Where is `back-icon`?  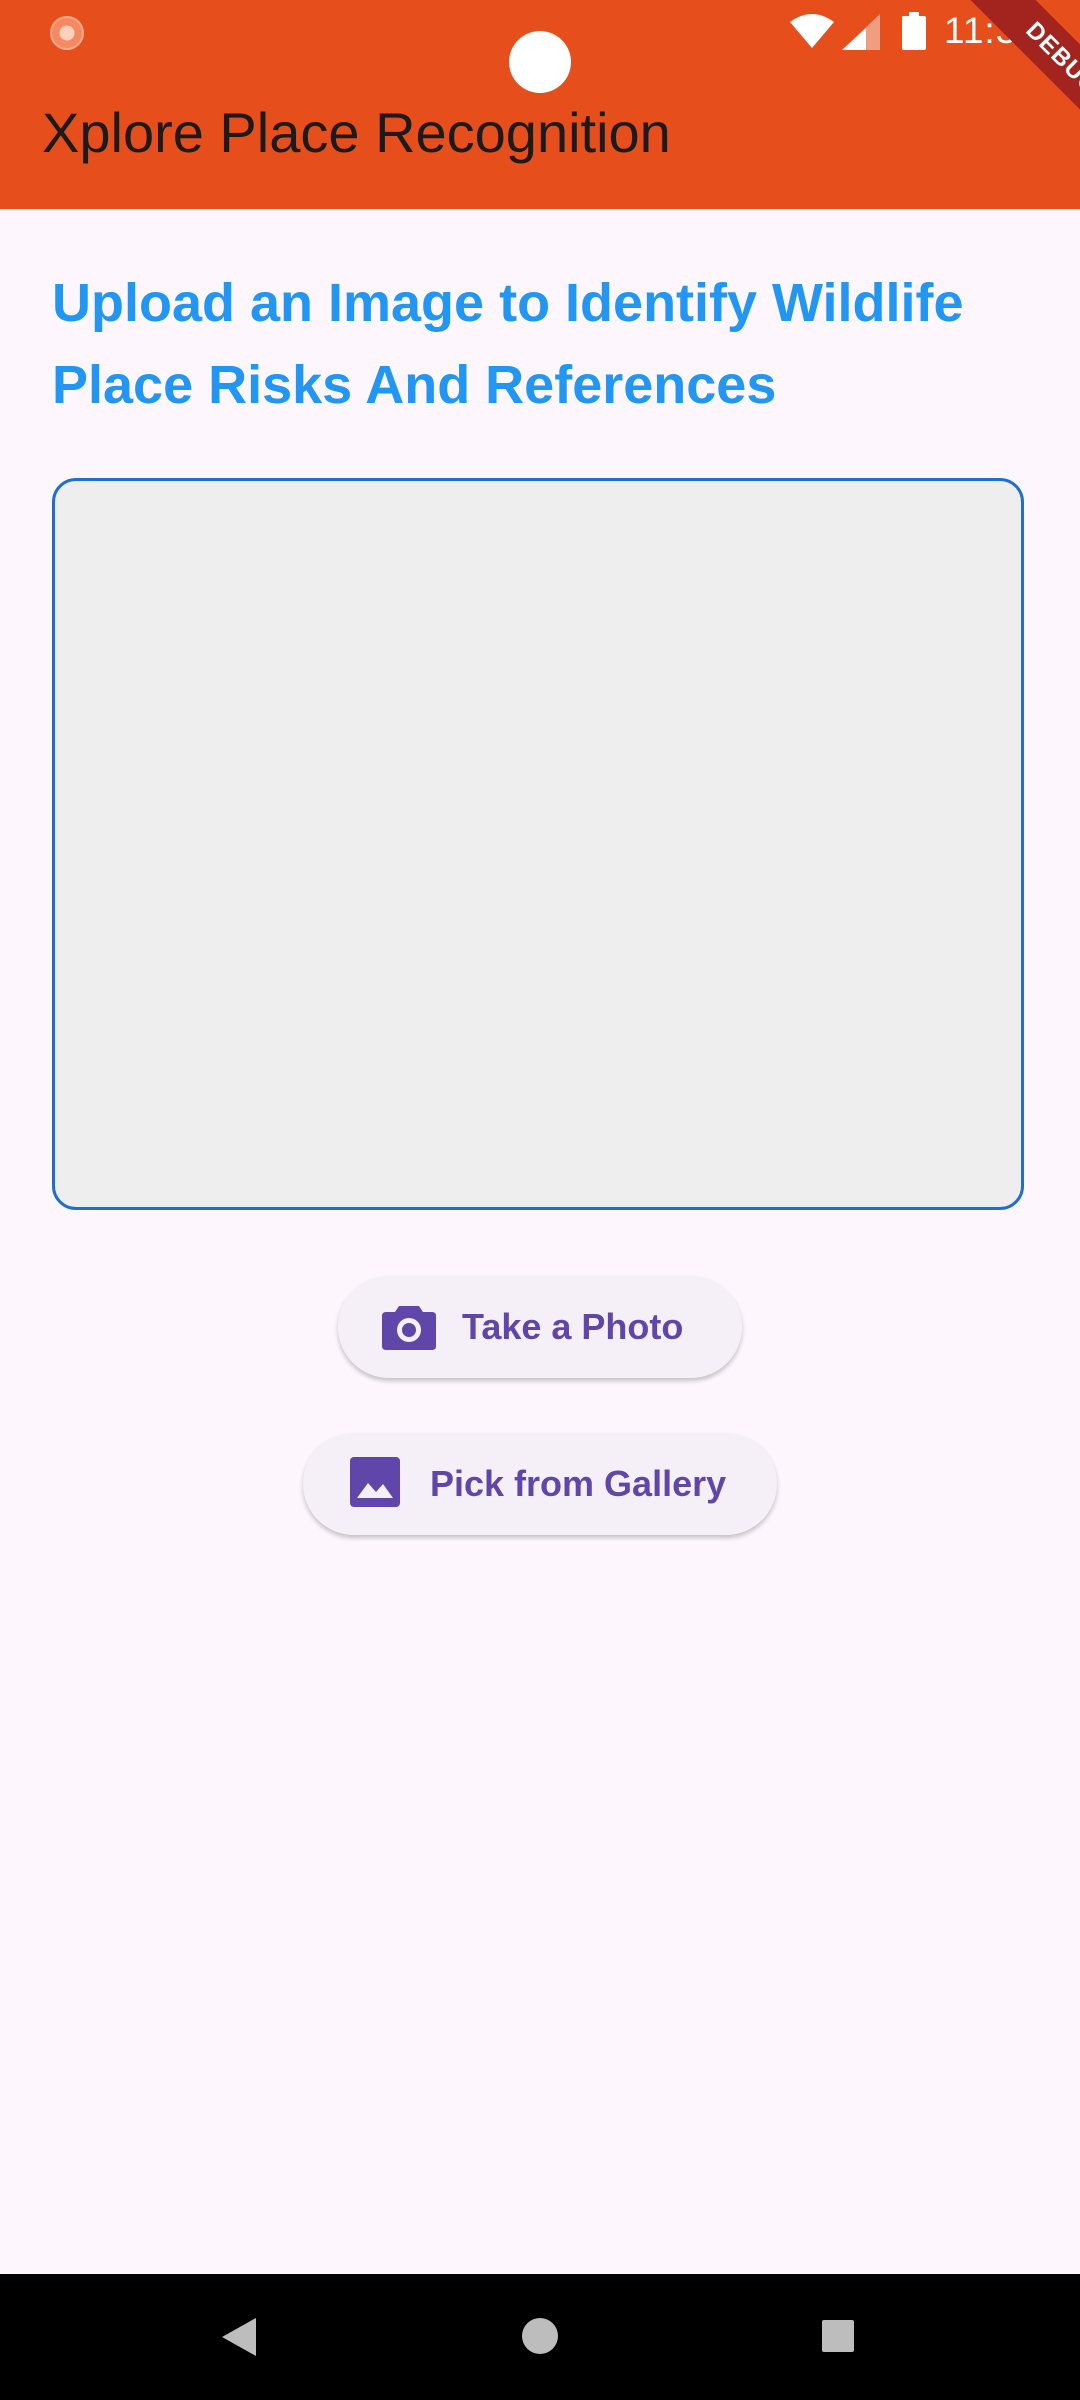
back-icon is located at coordinates (239, 2339).